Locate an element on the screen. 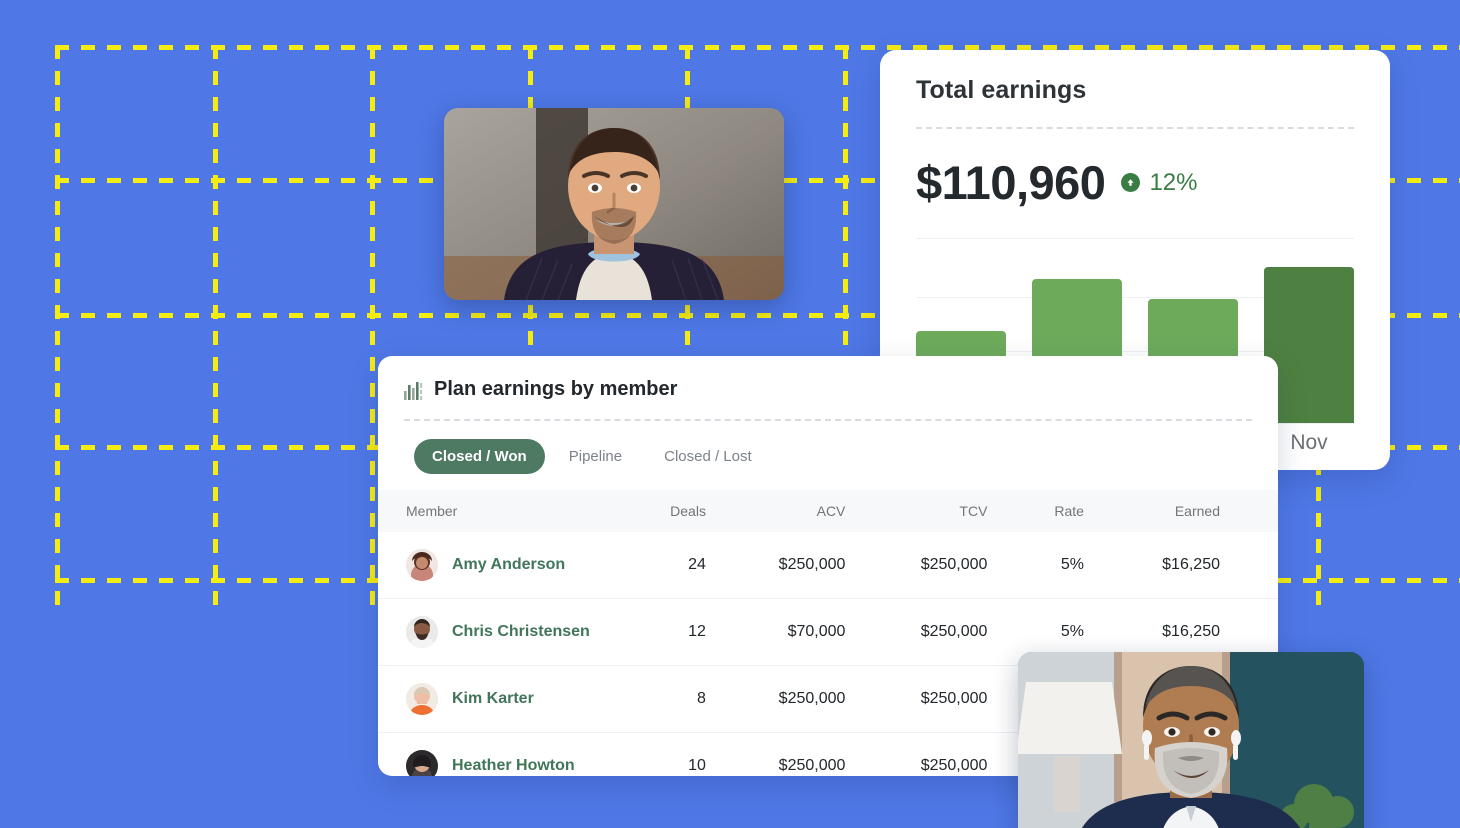  plan-earnings-tabs: Closed / Won Pipeline Closed / Lost is located at coordinates (828, 455).